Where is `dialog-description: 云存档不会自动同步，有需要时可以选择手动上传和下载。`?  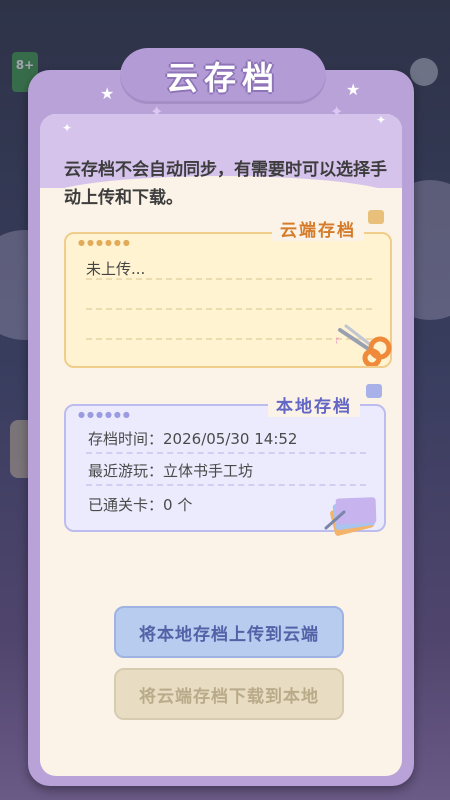
dialog-description: 云存档不会自动同步，有需要时可以选择手动上传和下载。 is located at coordinates (225, 184).